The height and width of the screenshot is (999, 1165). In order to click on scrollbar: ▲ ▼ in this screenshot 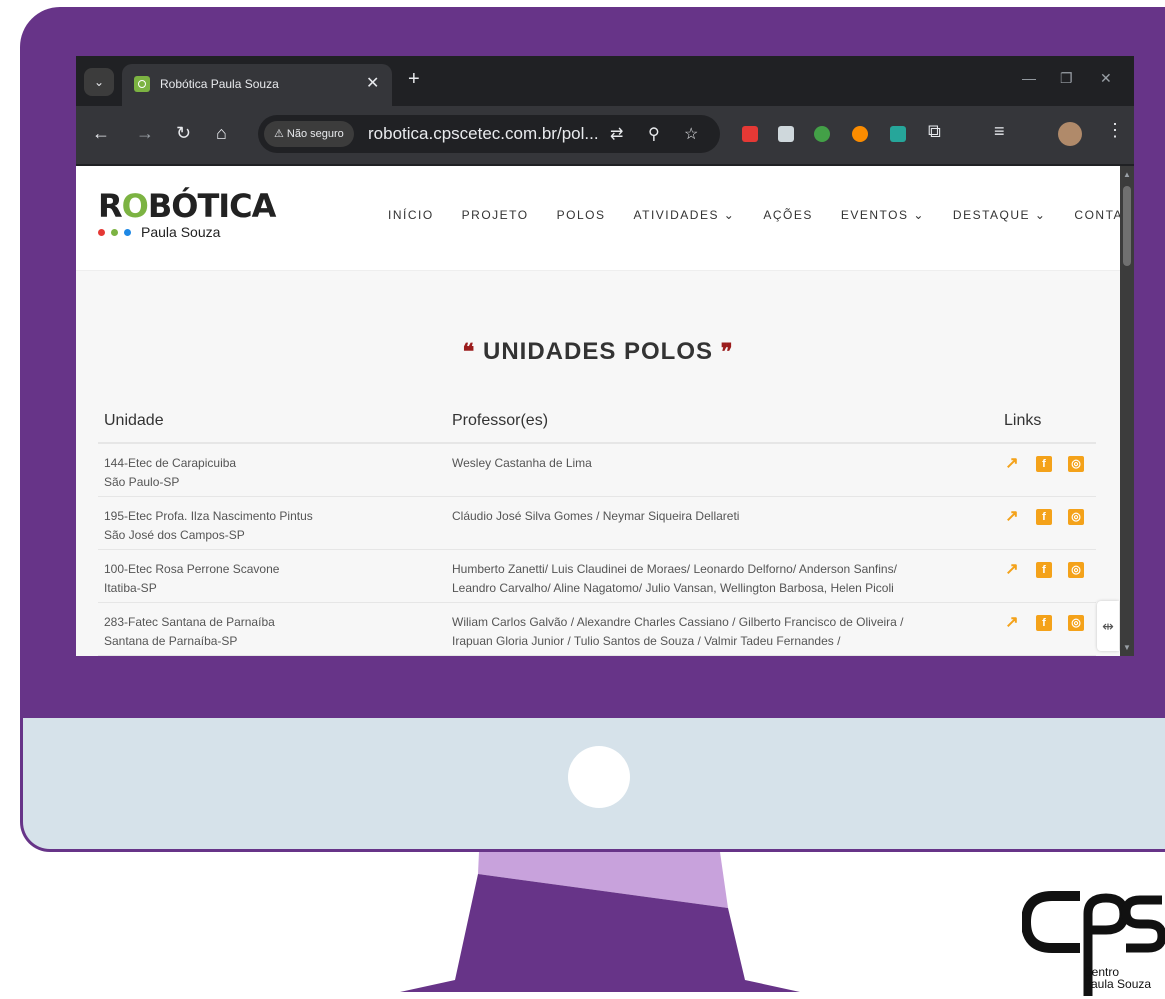, I will do `click(1127, 411)`.